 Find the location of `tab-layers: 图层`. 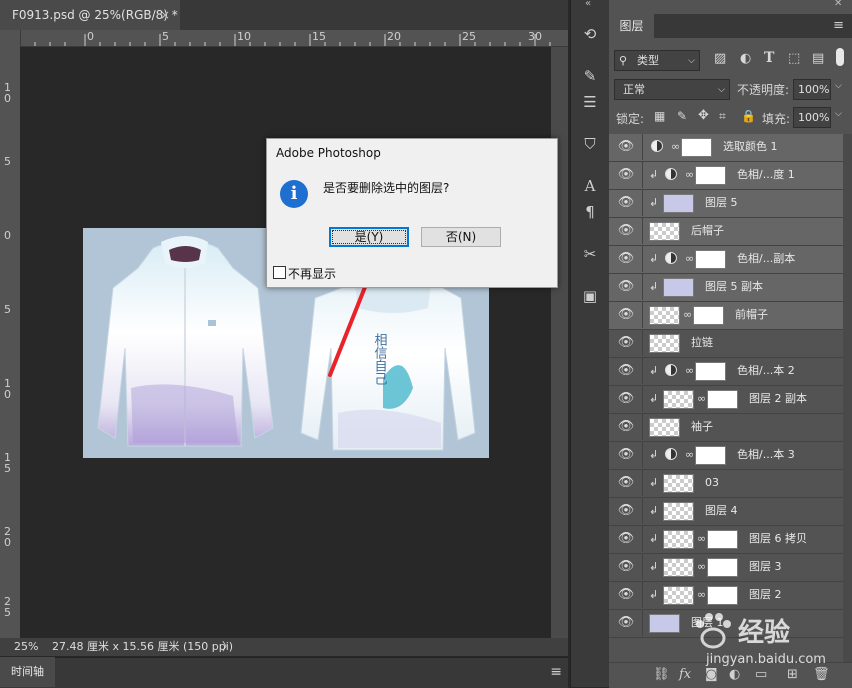

tab-layers: 图层 is located at coordinates (631, 26).